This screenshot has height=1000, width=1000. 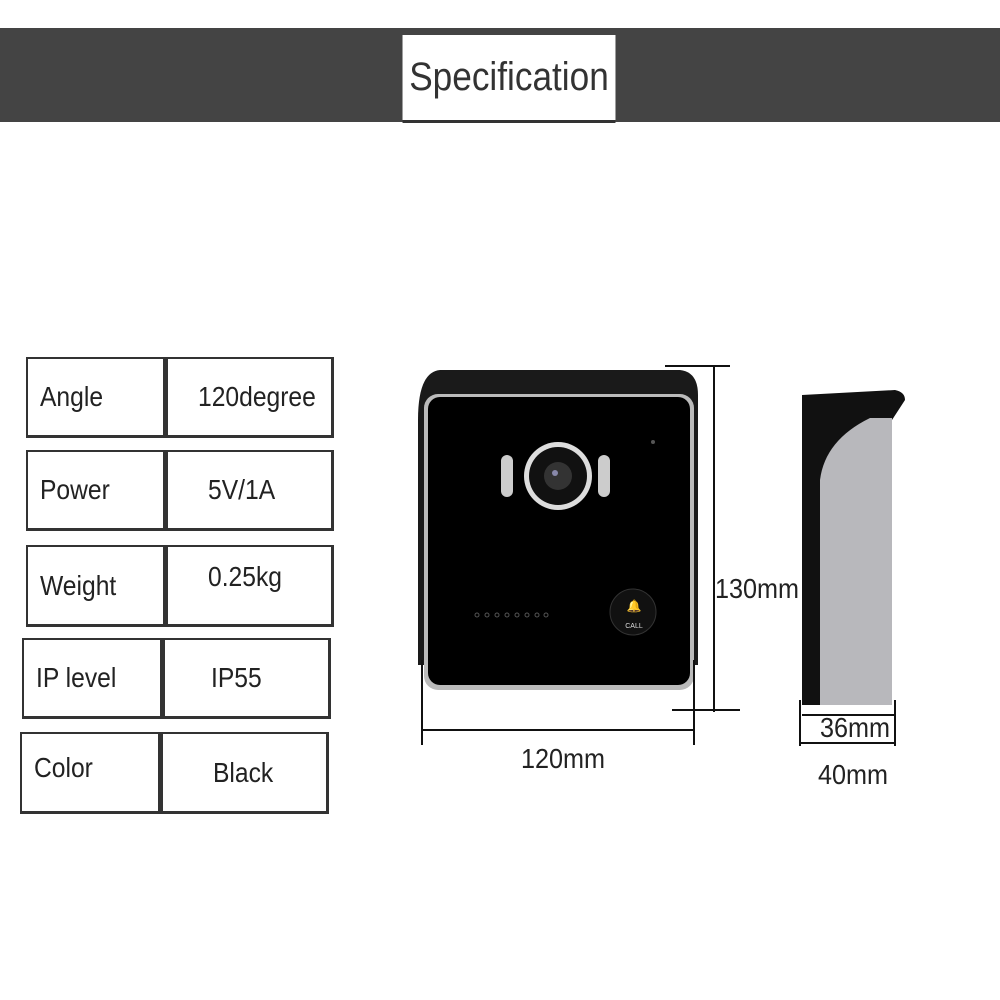 I want to click on ir-led-left, so click(x=507, y=476).